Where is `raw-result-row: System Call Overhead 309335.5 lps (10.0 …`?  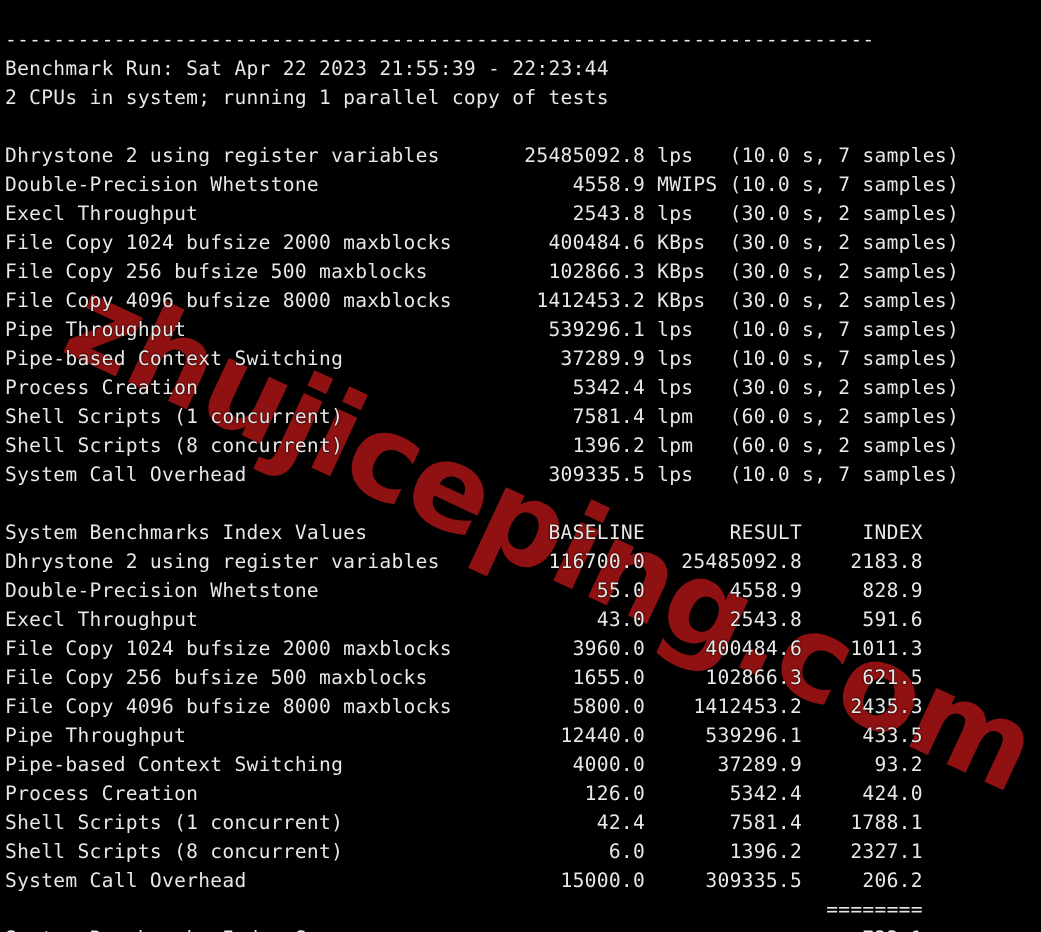
raw-result-row: System Call Overhead 309335.5 lps (10.0 … is located at coordinates (482, 474).